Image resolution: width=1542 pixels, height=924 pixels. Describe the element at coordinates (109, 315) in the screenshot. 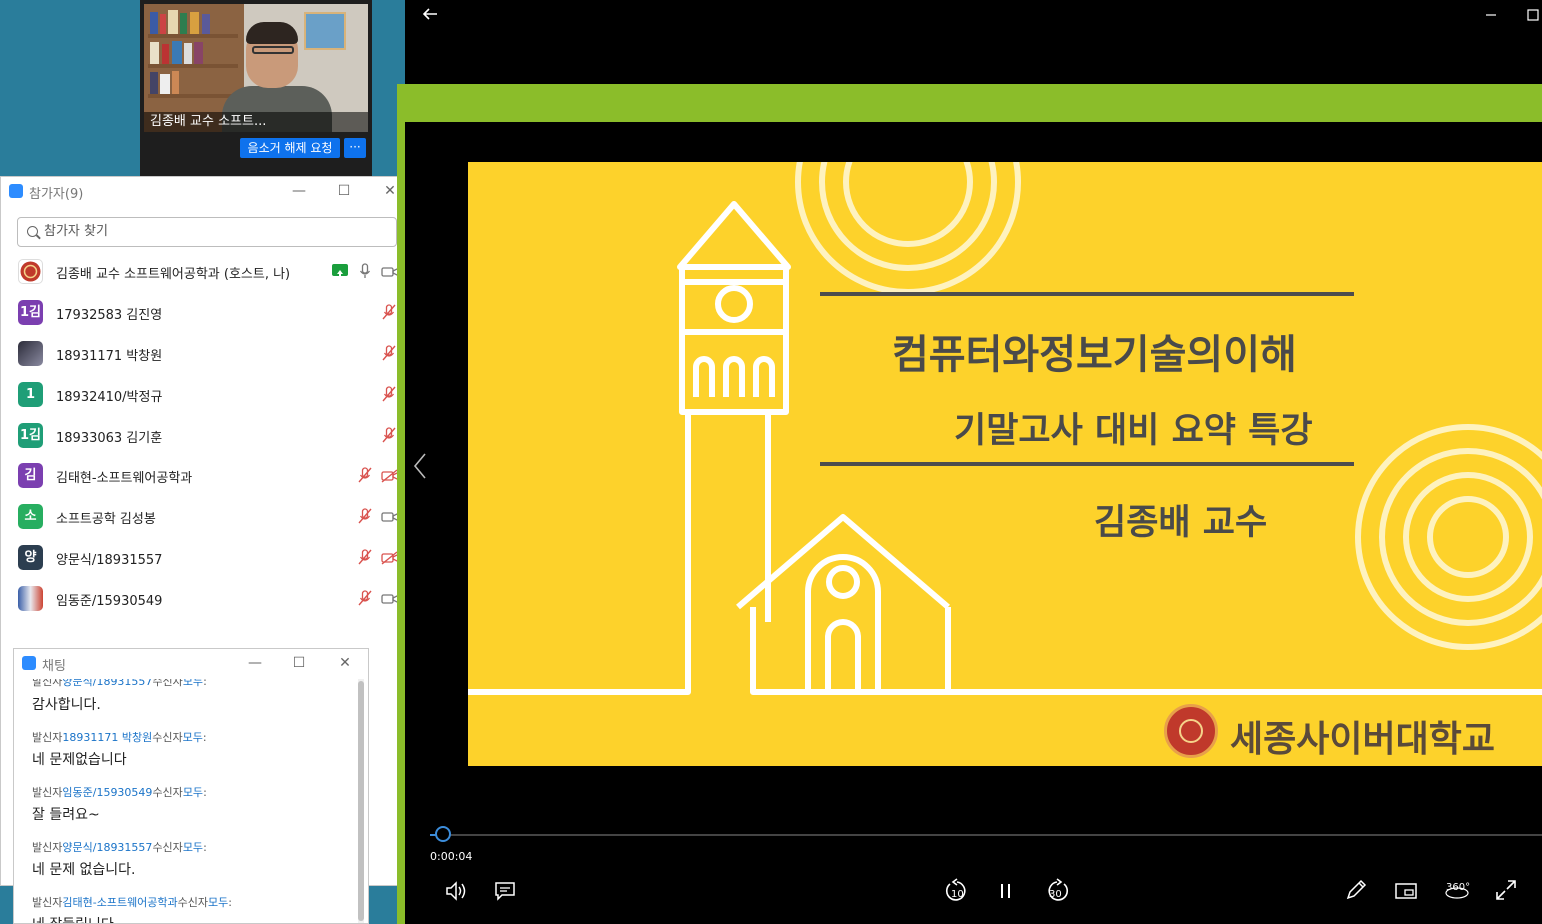

I see `participant-name: 17932583 김진영` at that location.